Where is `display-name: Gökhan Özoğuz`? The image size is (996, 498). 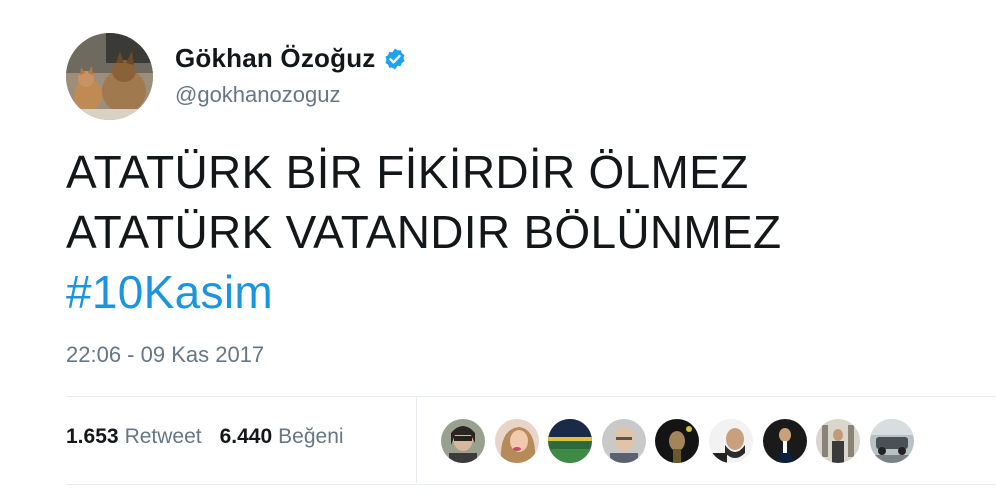
display-name: Gökhan Özoğuz is located at coordinates (275, 58).